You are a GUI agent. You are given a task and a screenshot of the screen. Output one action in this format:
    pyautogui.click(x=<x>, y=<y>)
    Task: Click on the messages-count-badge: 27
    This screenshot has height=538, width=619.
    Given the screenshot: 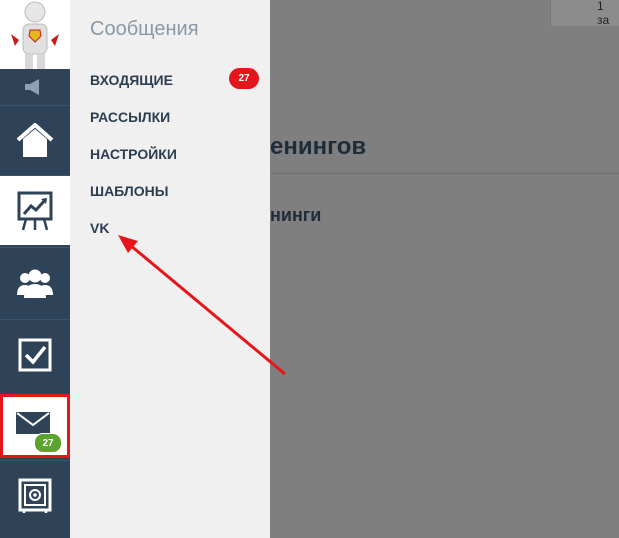 What is the action you would take?
    pyautogui.click(x=48, y=443)
    